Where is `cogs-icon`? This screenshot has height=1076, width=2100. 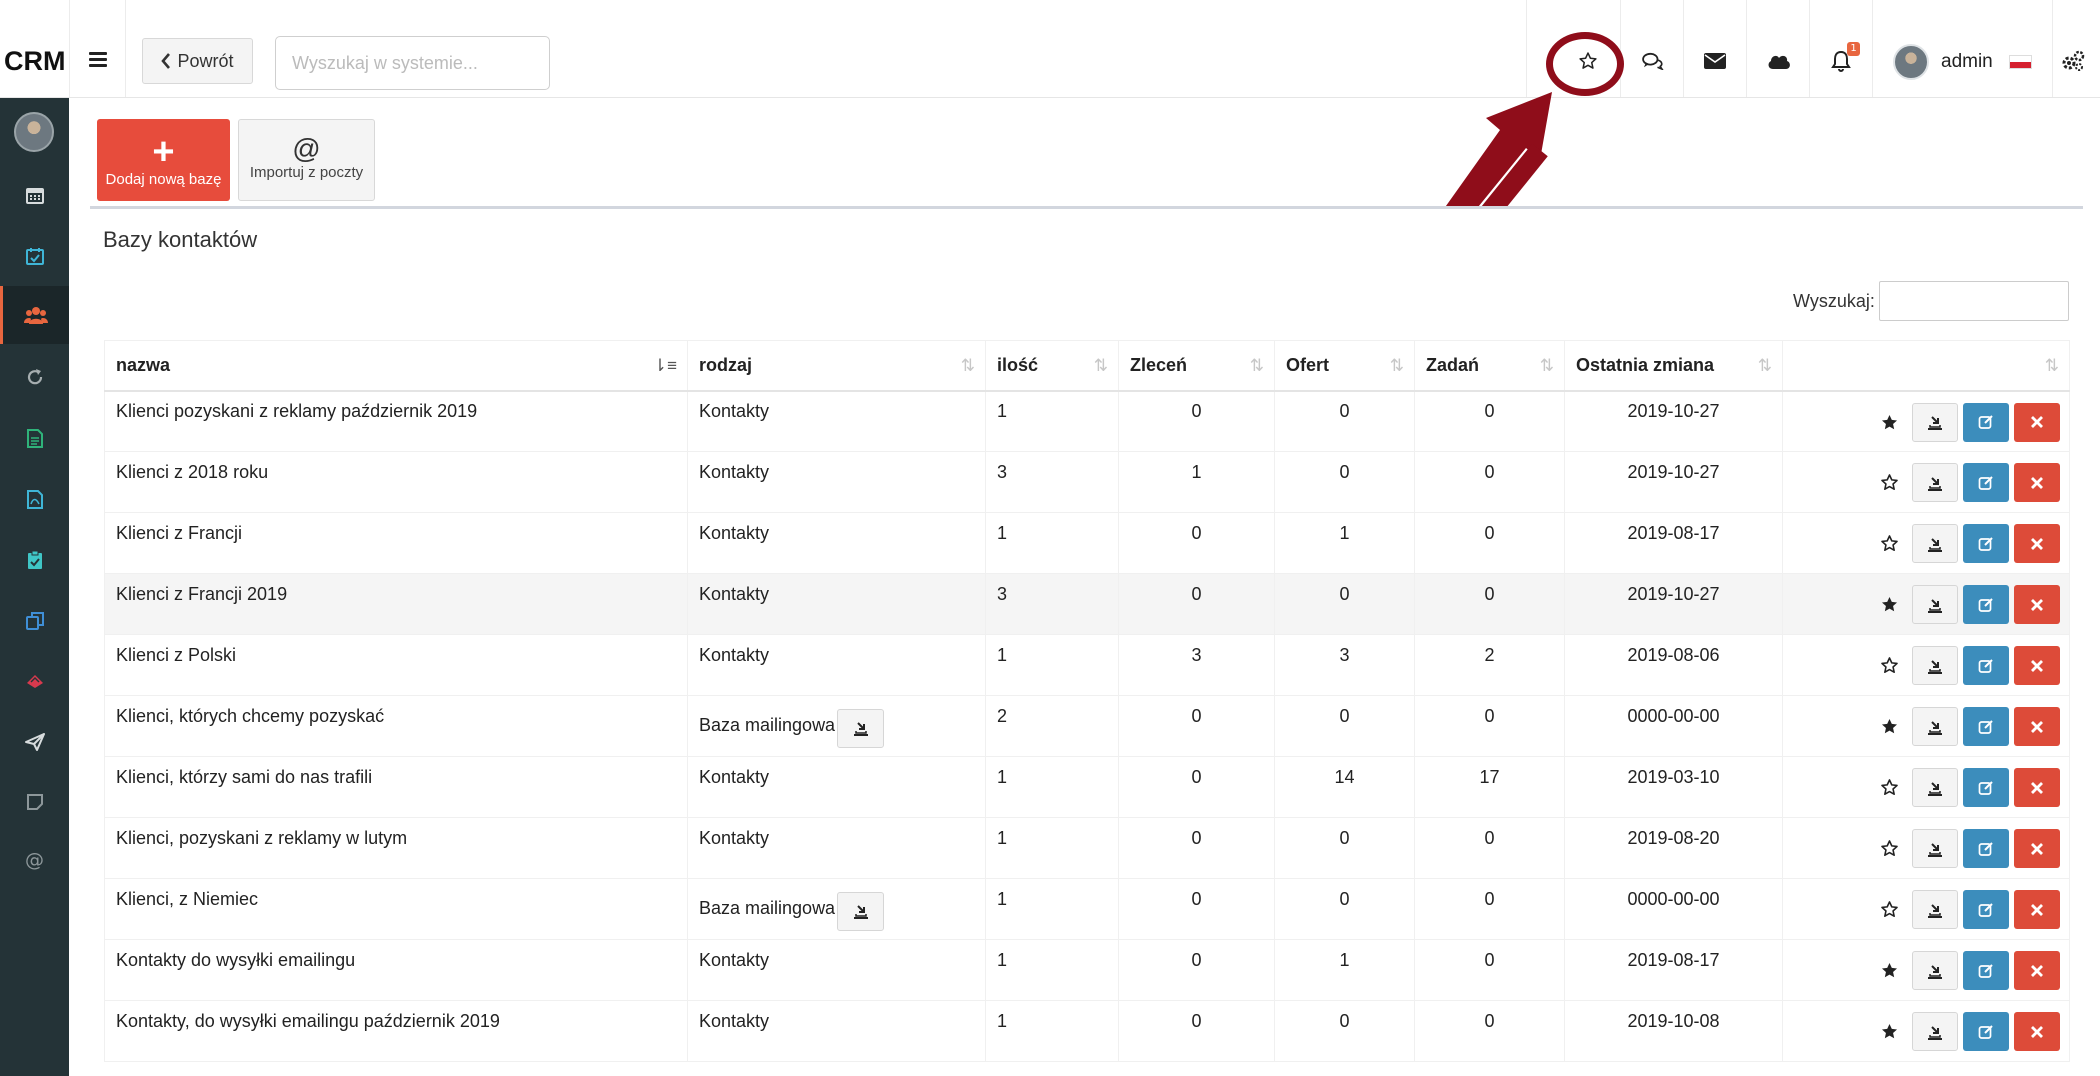 cogs-icon is located at coordinates (2073, 61).